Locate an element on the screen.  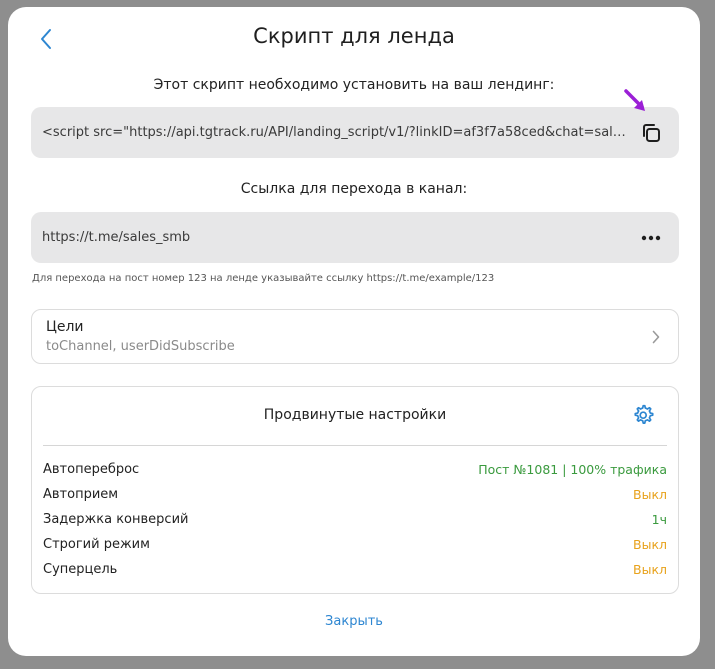
arrow-annotation-icon is located at coordinates (634, 100).